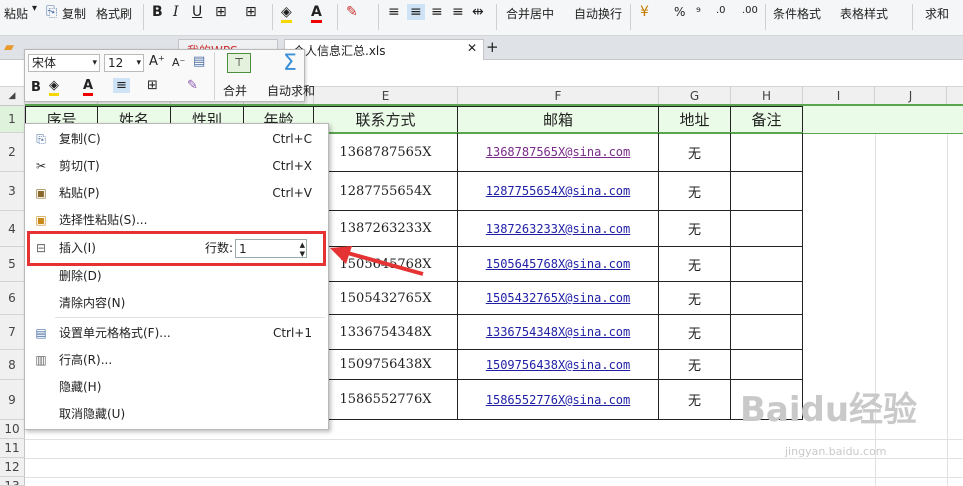 Image resolution: width=963 pixels, height=486 pixels. What do you see at coordinates (437, 12) in the screenshot?
I see `align-right-icon: ≡` at bounding box center [437, 12].